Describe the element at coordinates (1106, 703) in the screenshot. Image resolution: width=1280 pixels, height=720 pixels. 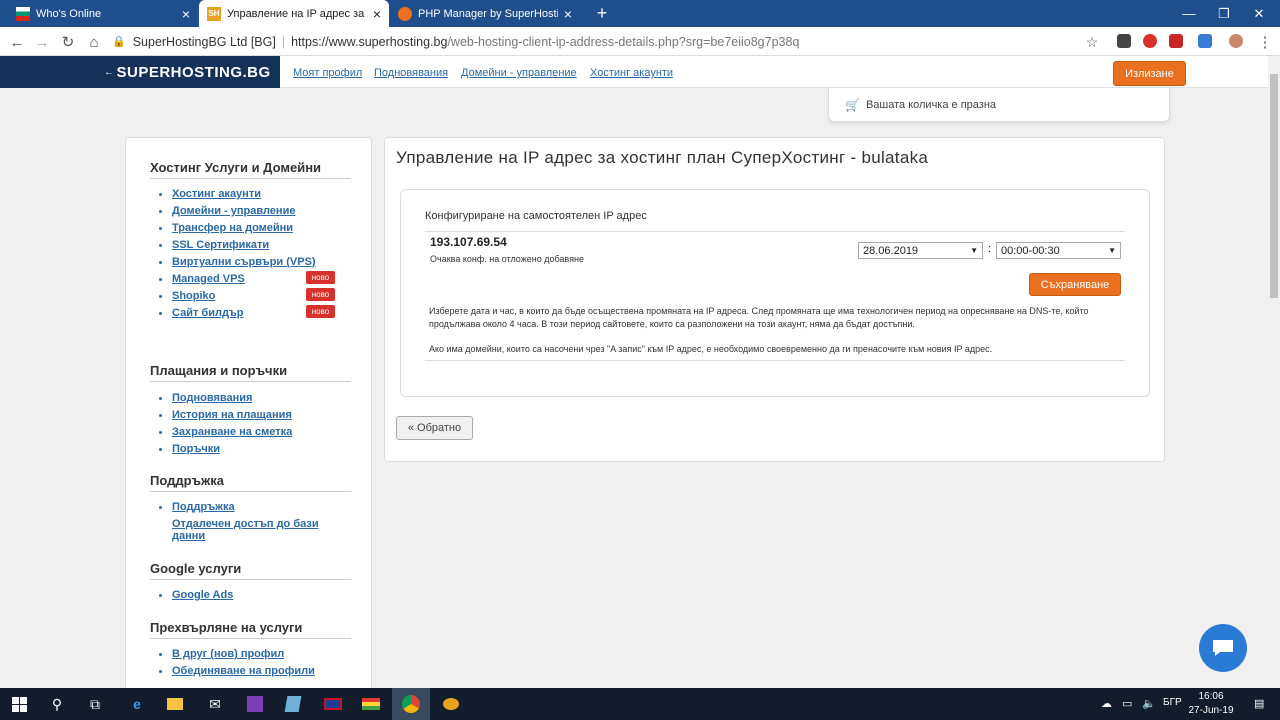
I see `cloud-icon: ☁` at that location.